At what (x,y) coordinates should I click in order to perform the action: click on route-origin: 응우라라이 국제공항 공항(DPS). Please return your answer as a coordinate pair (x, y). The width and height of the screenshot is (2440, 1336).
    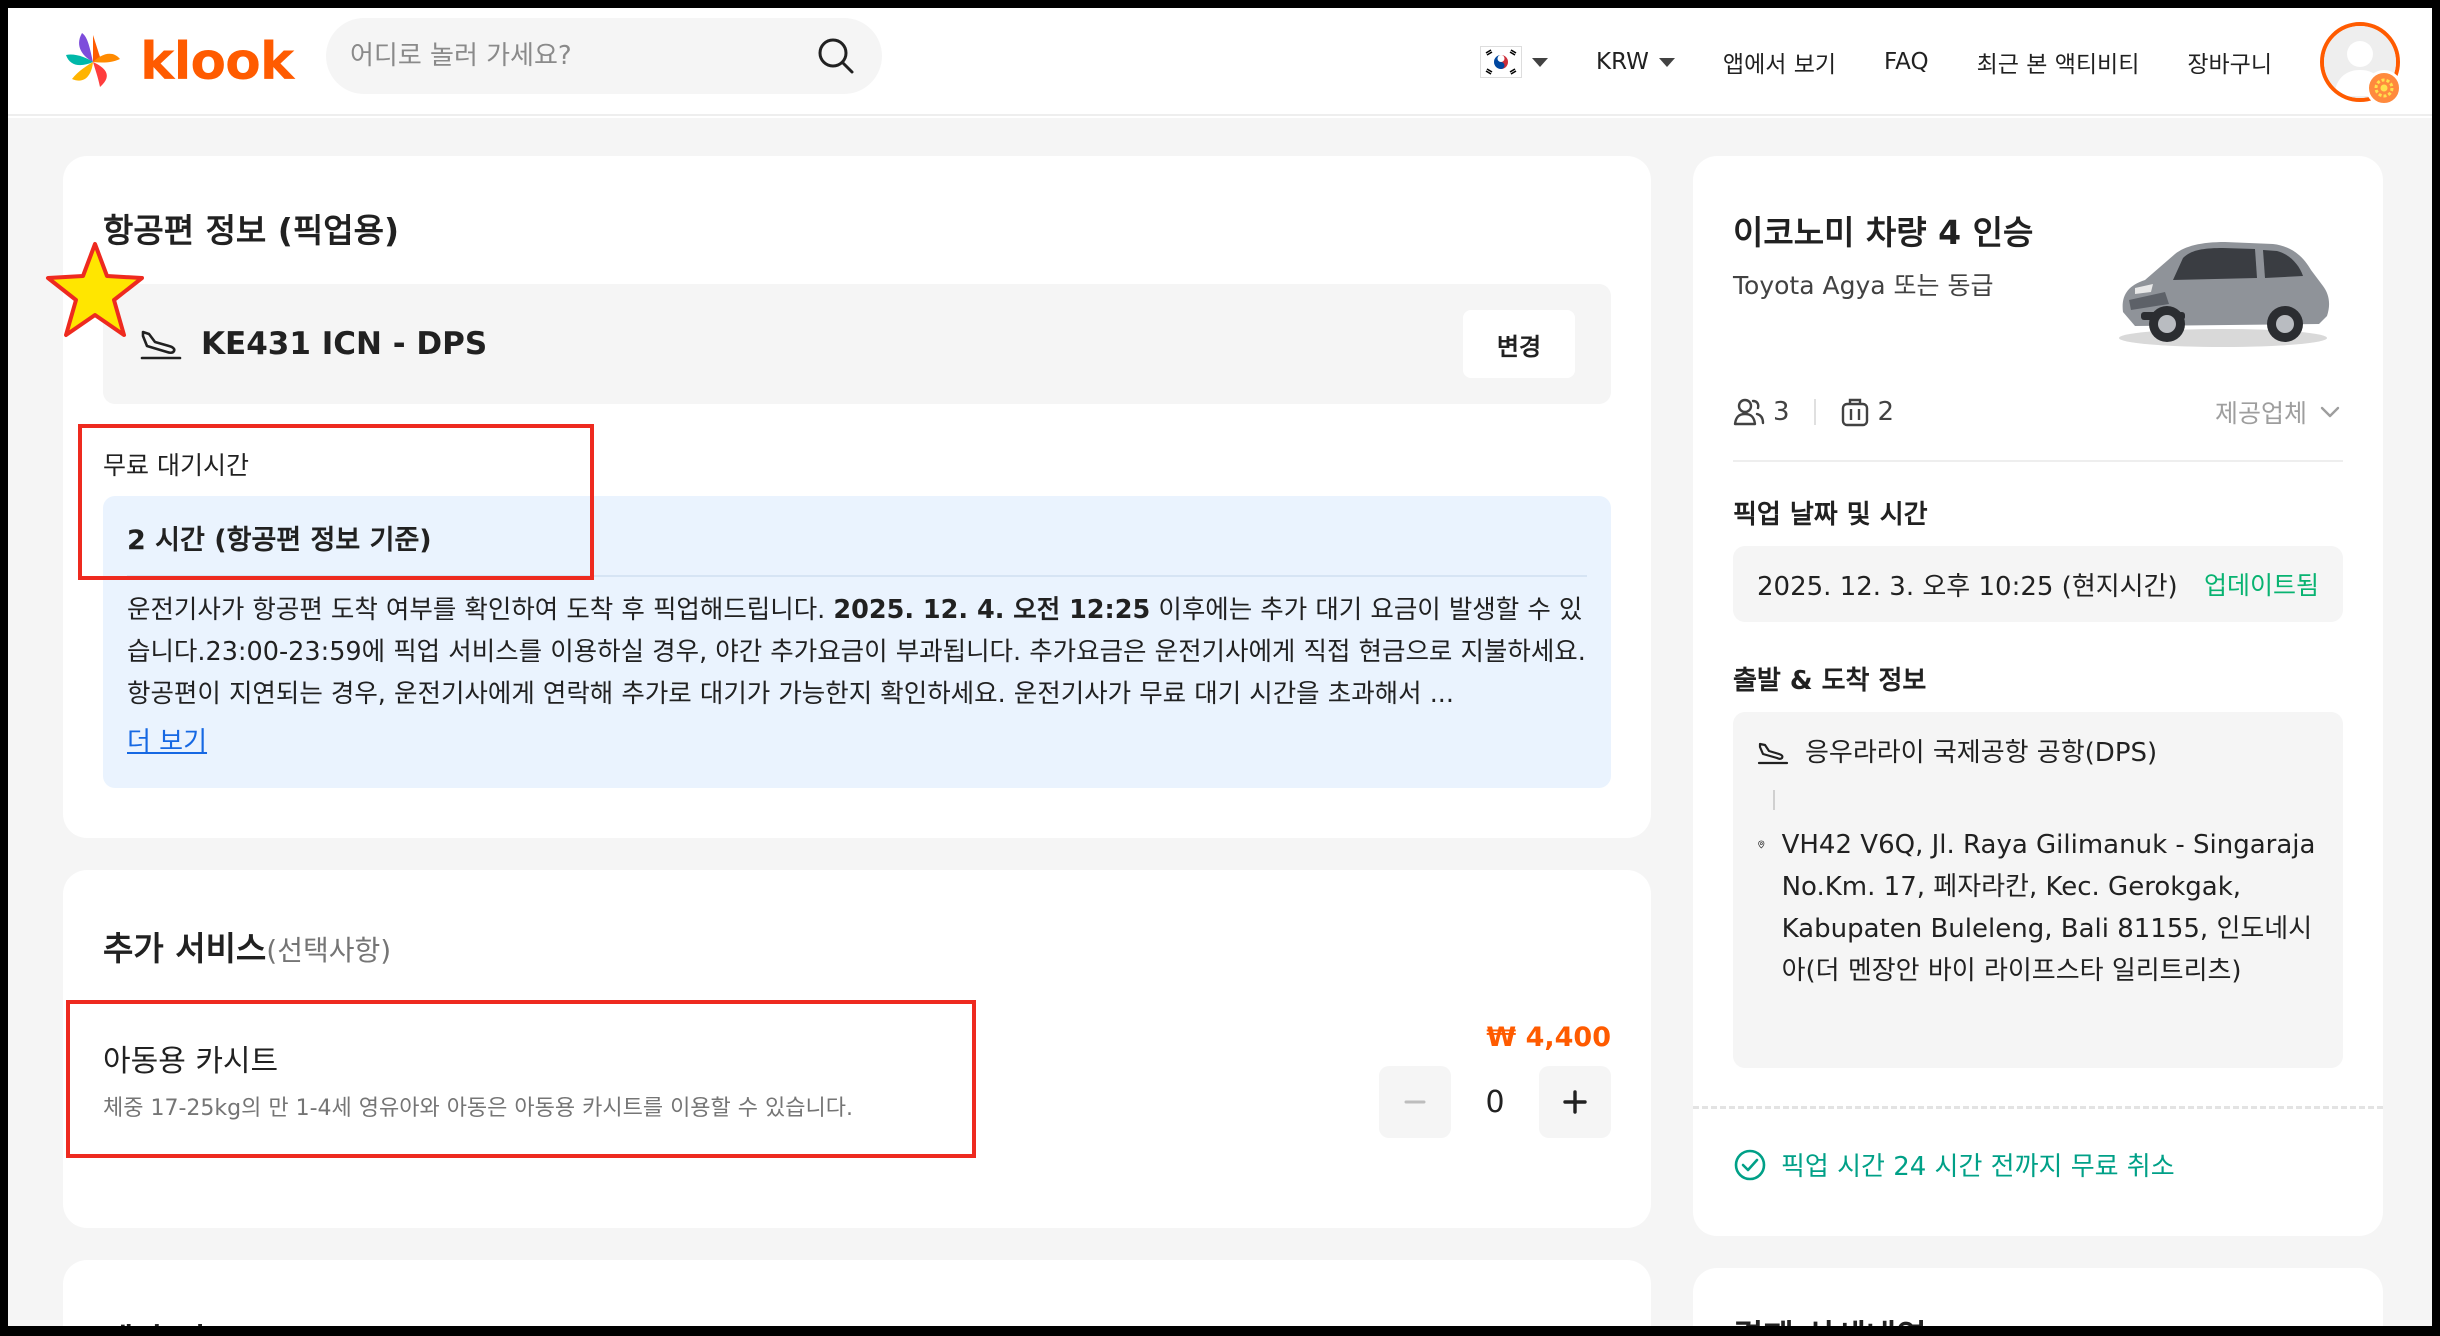
    Looking at the image, I should click on (2038, 753).